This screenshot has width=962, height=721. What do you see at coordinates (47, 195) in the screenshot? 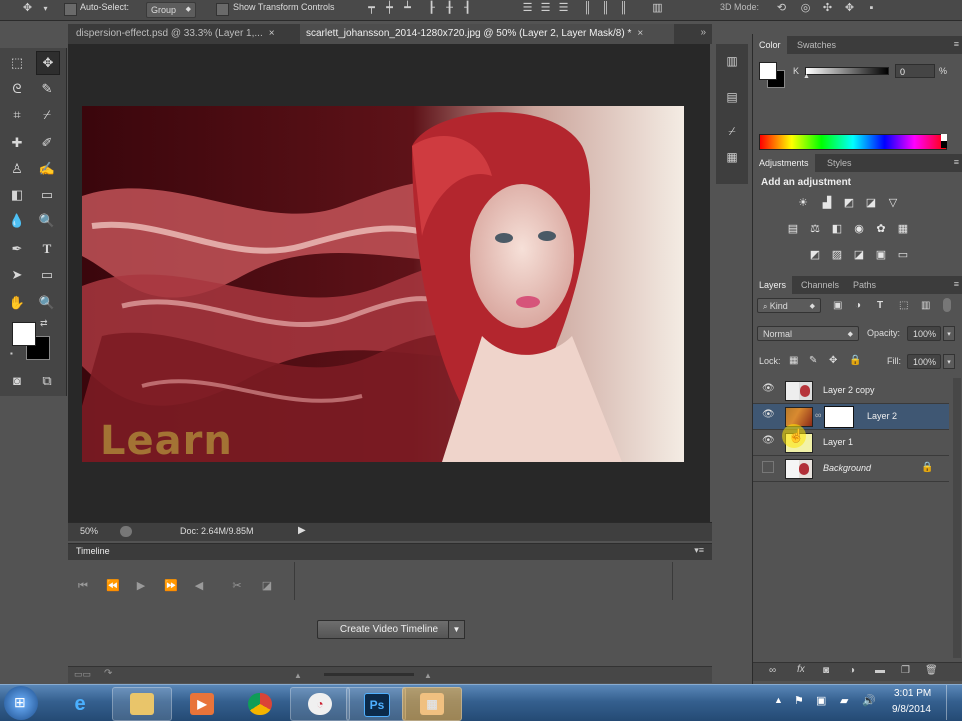
I see `gradient-tool-icon: ▭` at bounding box center [47, 195].